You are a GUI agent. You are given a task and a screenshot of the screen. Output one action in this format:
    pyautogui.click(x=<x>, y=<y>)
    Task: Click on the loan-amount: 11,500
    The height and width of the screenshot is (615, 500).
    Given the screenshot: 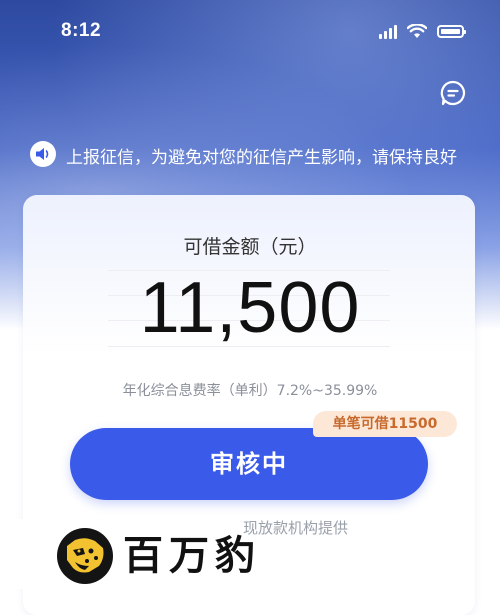 What is the action you would take?
    pyautogui.click(x=250, y=308)
    